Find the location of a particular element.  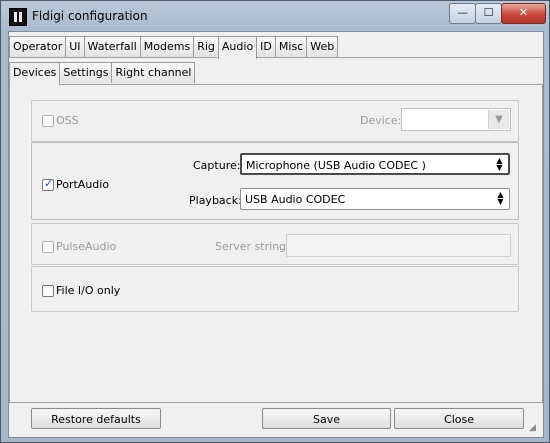

sub-tab-bar: Devices Settings Right channel is located at coordinates (102, 73).